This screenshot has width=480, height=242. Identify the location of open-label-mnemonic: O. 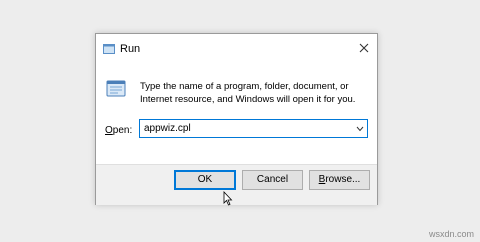
(109, 130).